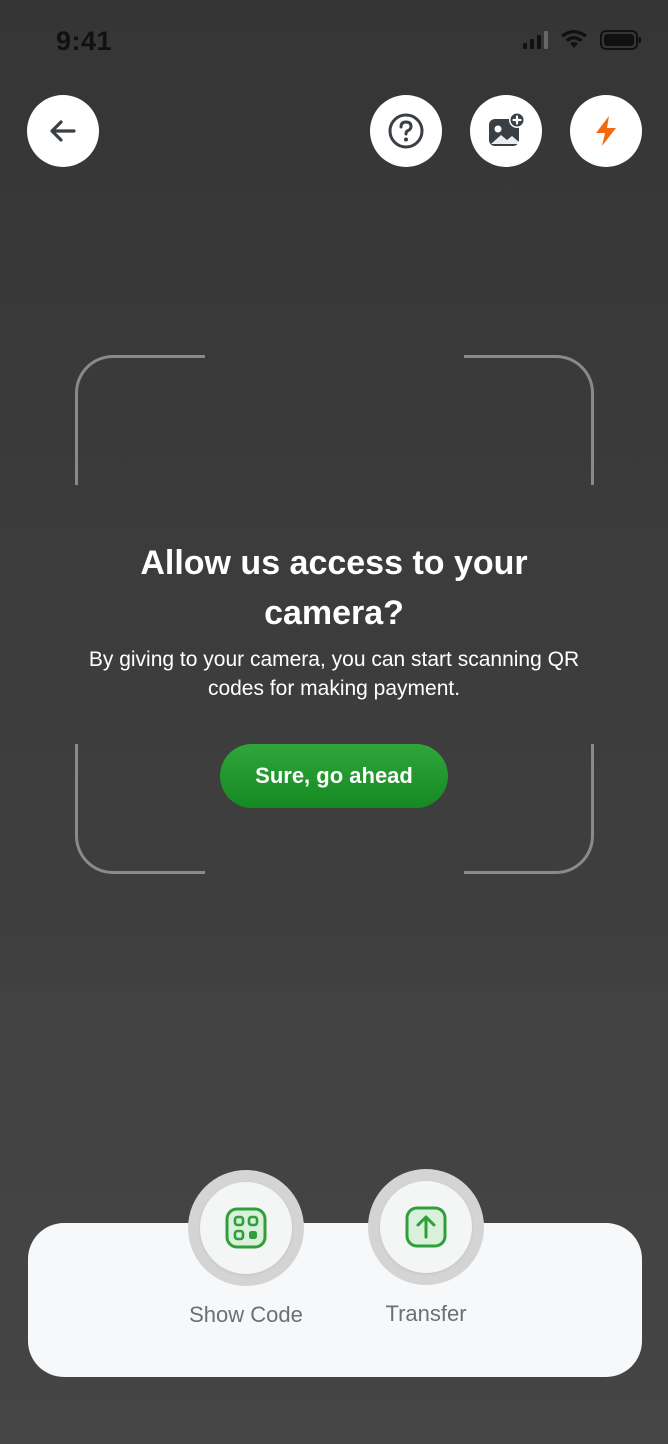 This screenshot has width=668, height=1444. Describe the element at coordinates (334, 588) in the screenshot. I see `camera-permission-title: Allow us access to your camera?` at that location.